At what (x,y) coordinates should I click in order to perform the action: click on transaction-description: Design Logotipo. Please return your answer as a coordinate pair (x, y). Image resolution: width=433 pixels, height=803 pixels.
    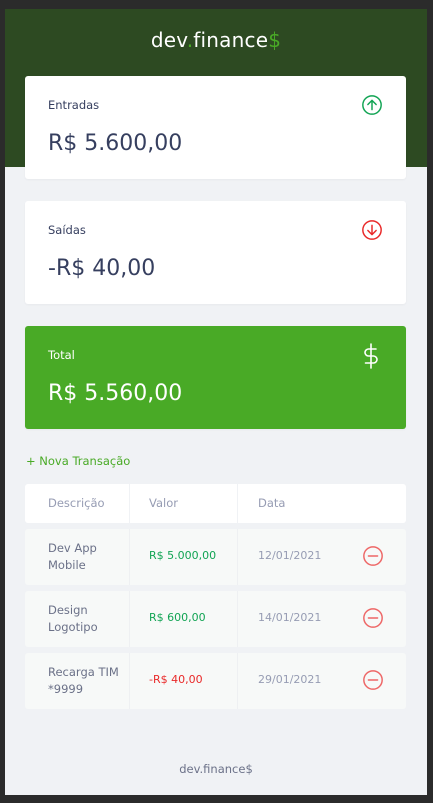
    Looking at the image, I should click on (73, 618).